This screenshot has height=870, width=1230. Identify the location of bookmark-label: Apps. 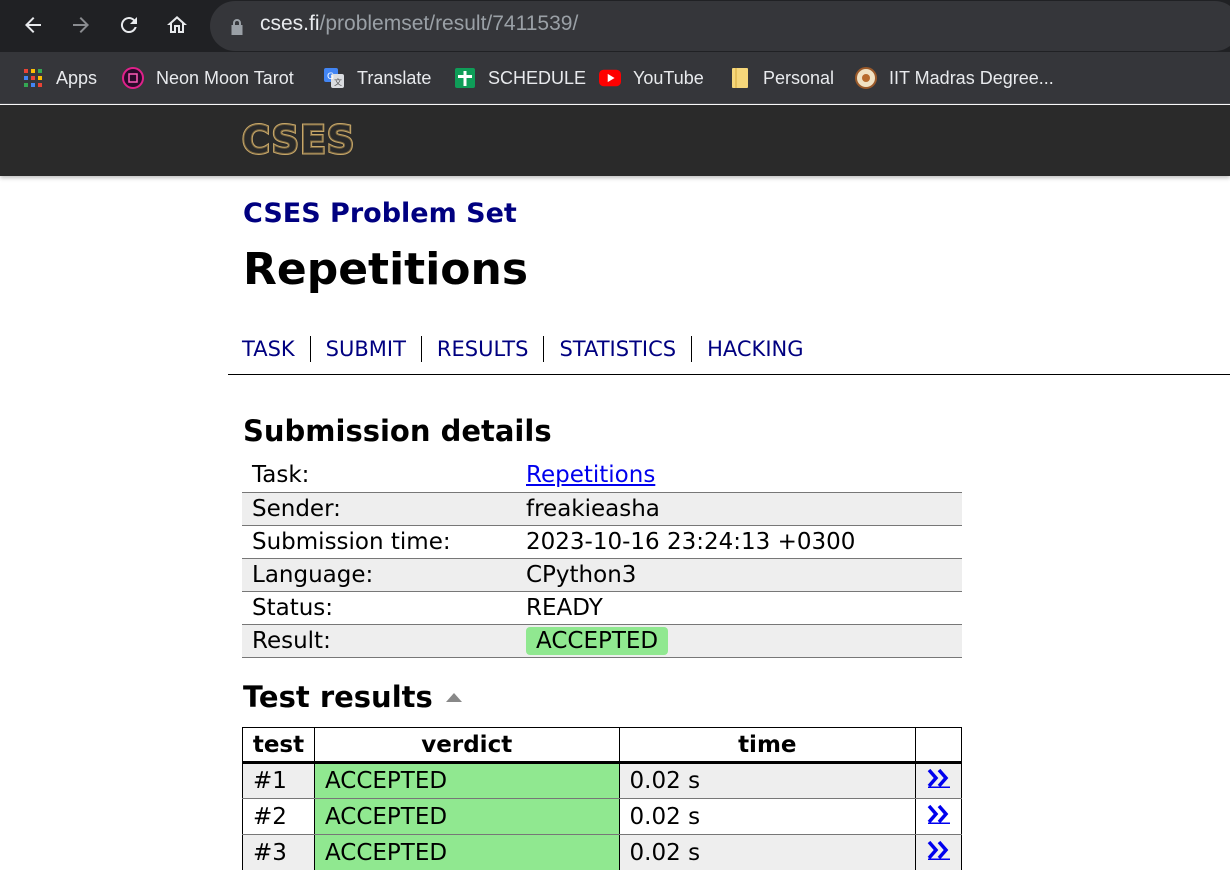
(77, 77).